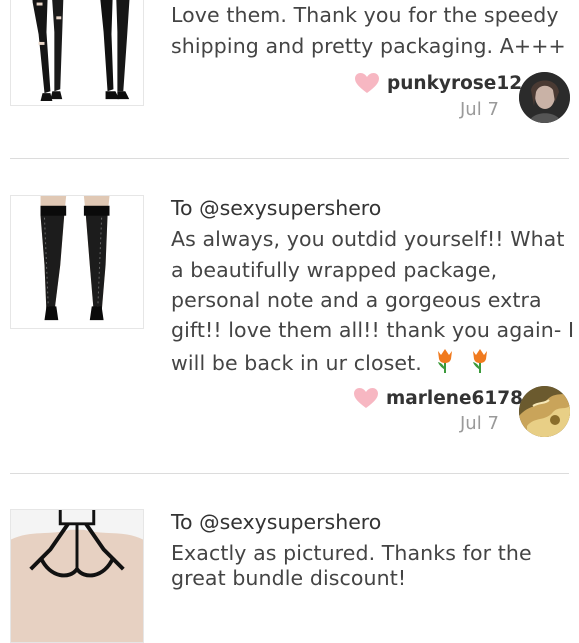 The image size is (579, 643). Describe the element at coordinates (276, 522) in the screenshot. I see `review-recipient: To @sexysupershero` at that location.